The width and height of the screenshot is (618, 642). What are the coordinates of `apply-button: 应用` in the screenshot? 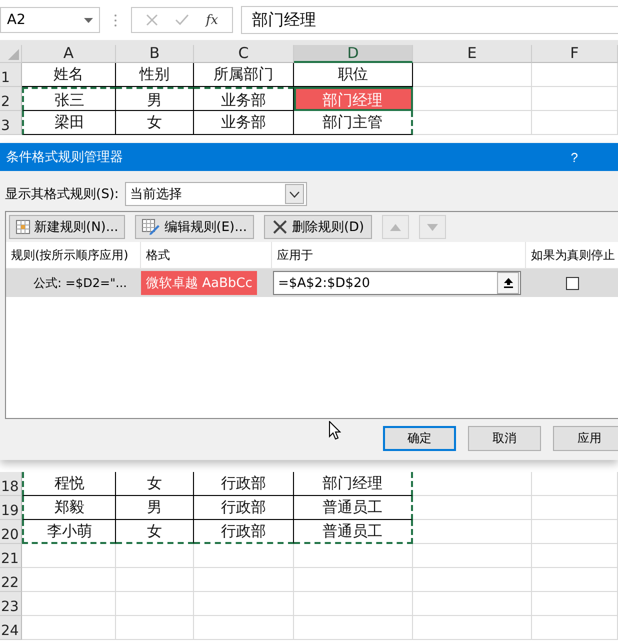 It's located at (585, 438).